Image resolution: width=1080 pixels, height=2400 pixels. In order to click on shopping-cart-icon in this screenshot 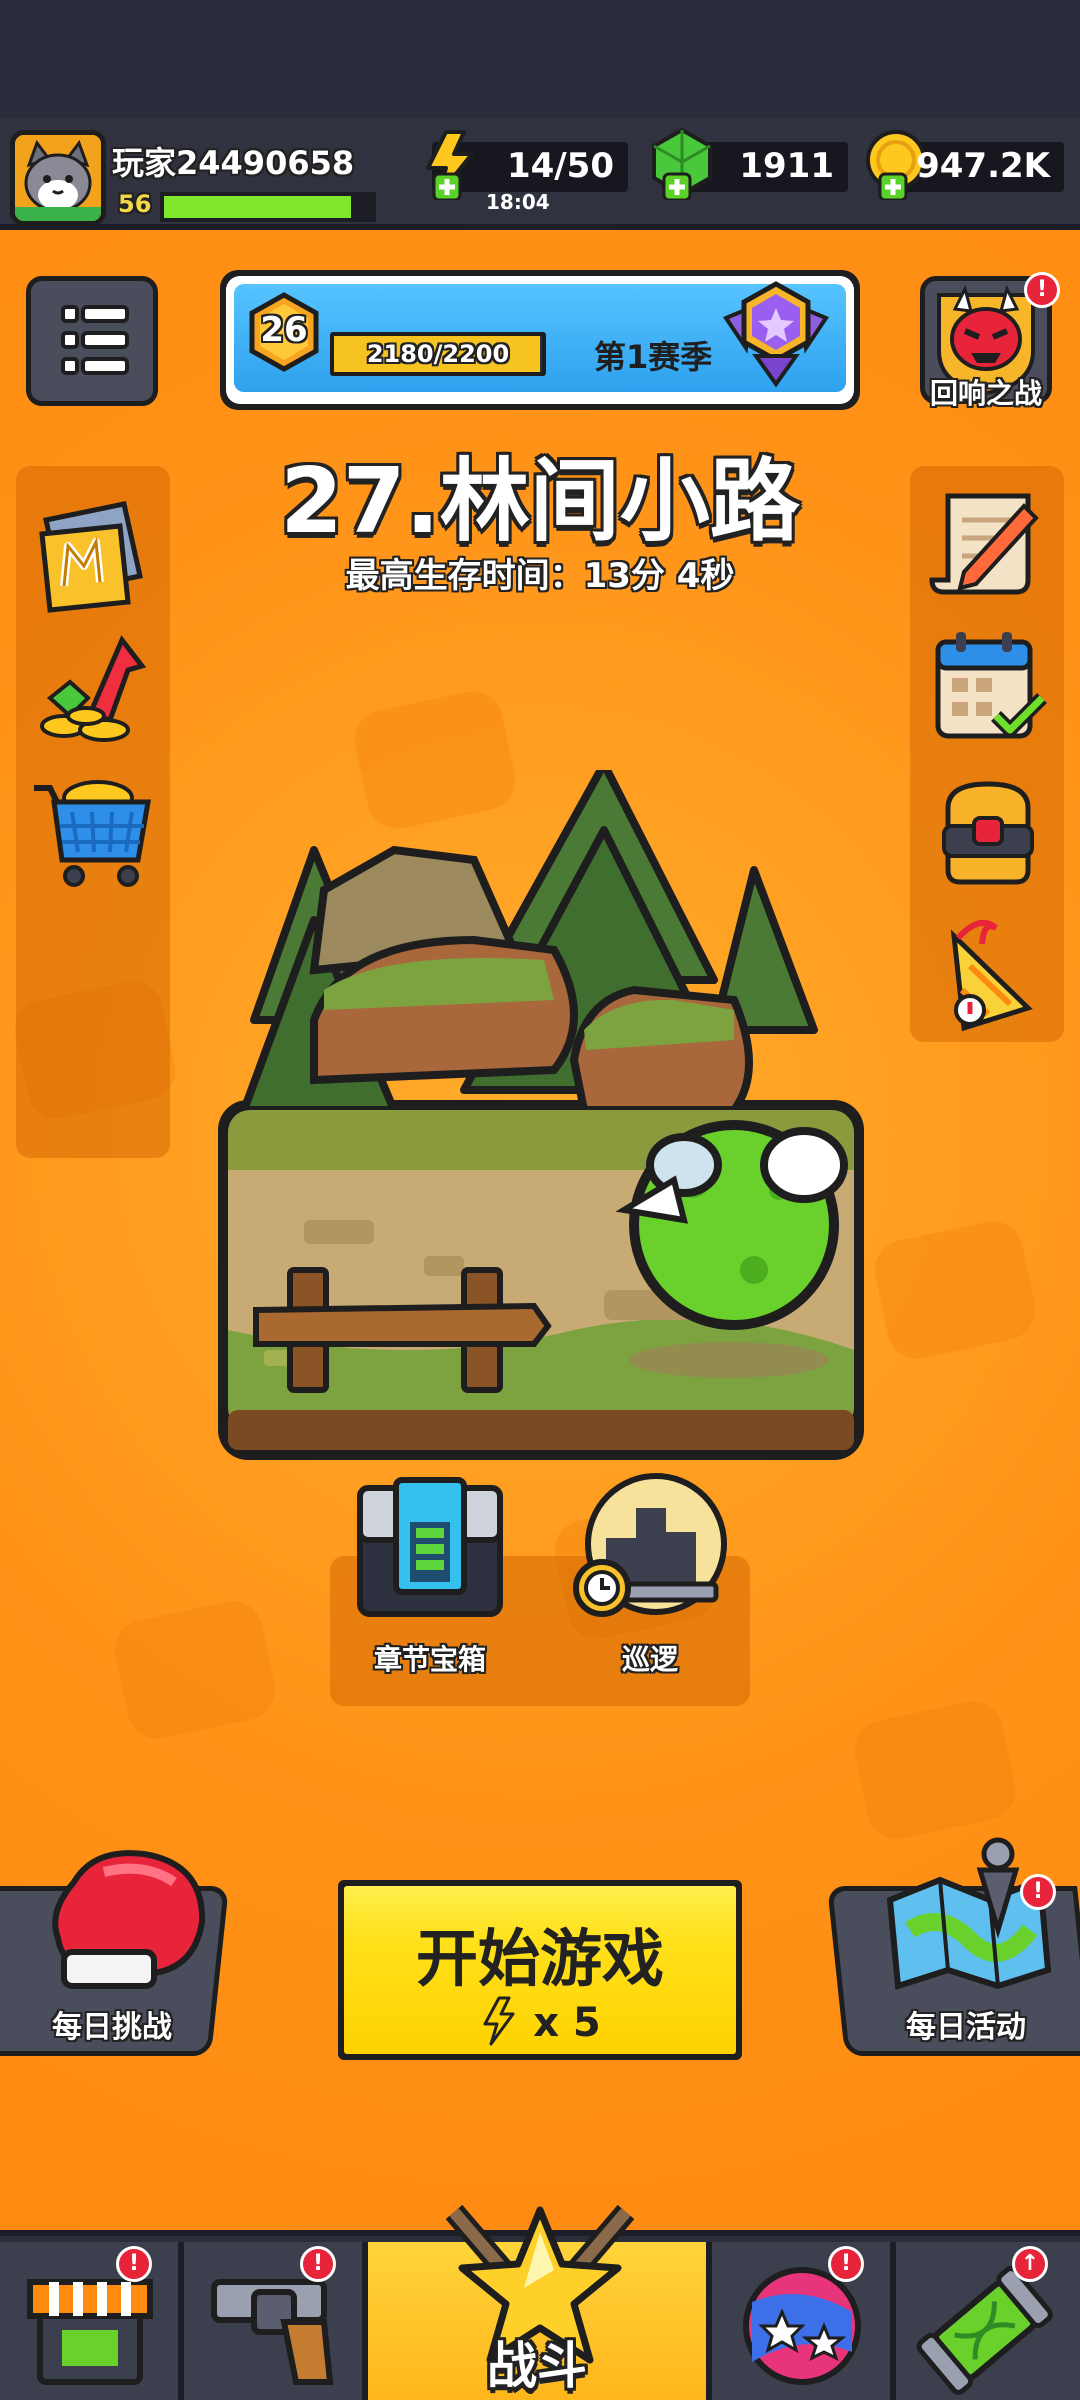, I will do `click(92, 828)`.